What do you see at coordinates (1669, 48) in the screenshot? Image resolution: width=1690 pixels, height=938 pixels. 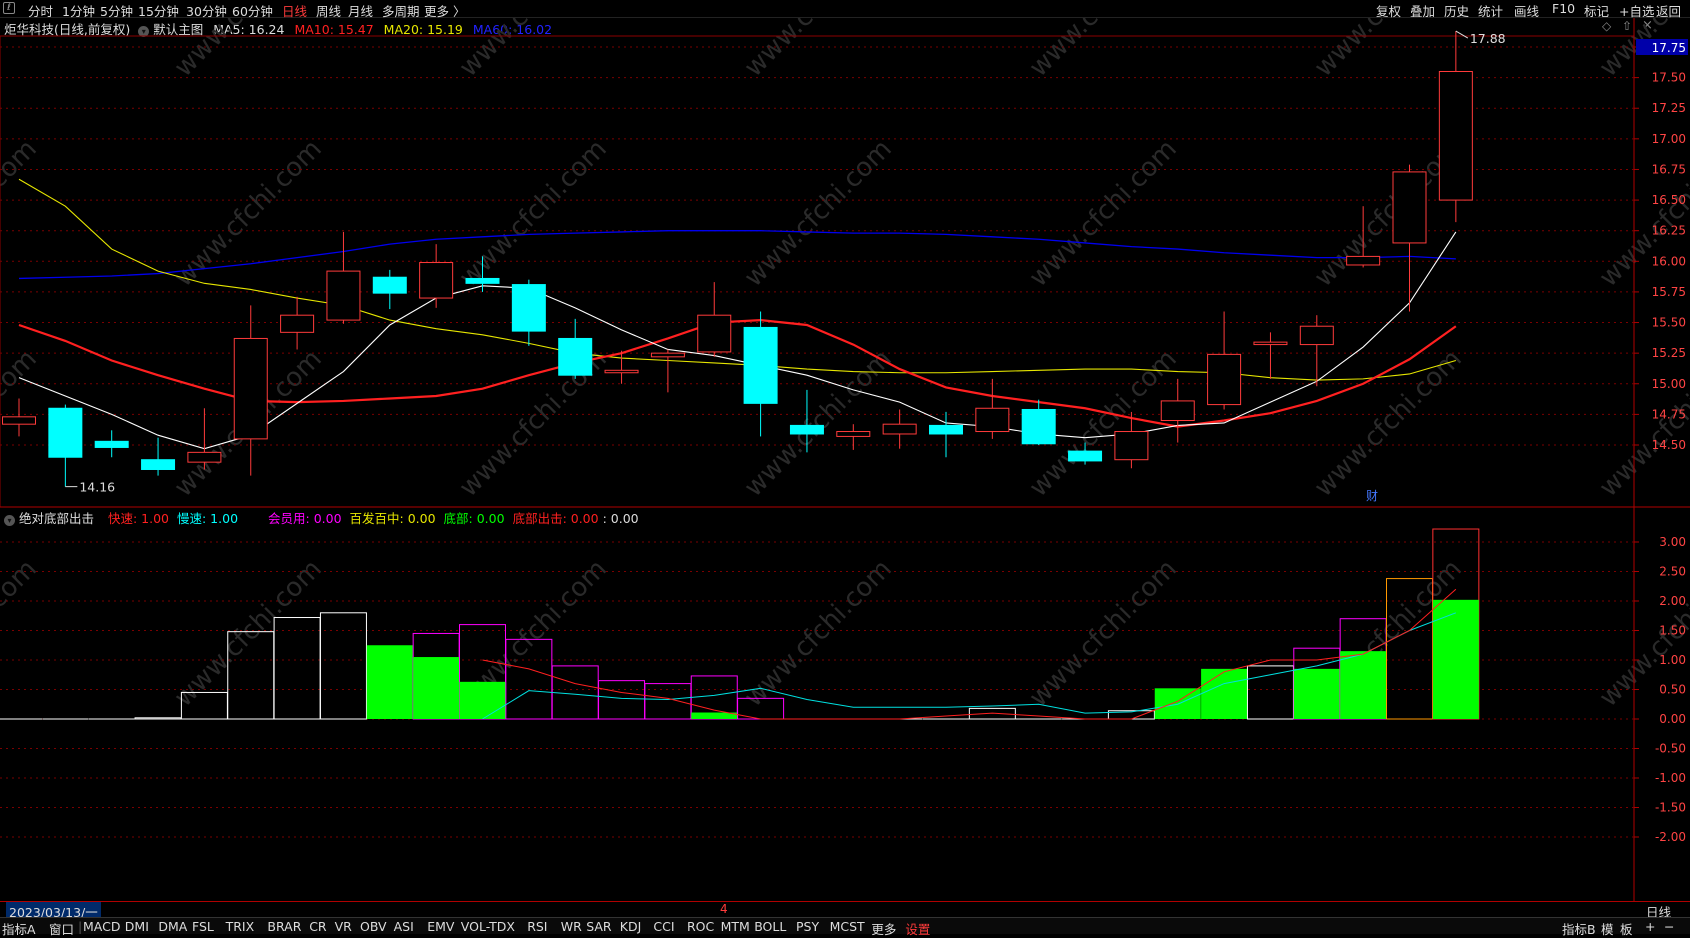 I see `current-price-label: 17.75` at bounding box center [1669, 48].